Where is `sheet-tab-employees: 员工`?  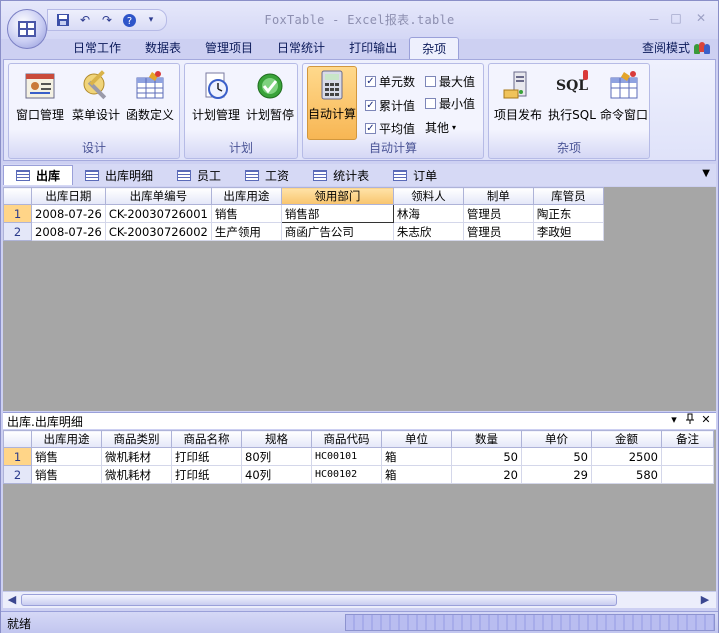 sheet-tab-employees: 员工 is located at coordinates (199, 175).